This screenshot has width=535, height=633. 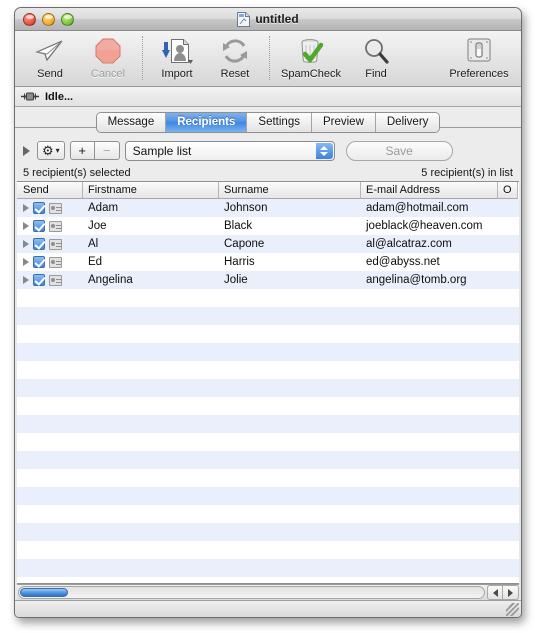 I want to click on table-row: Adam Johnson adam@hotmail.com, so click(x=268, y=208).